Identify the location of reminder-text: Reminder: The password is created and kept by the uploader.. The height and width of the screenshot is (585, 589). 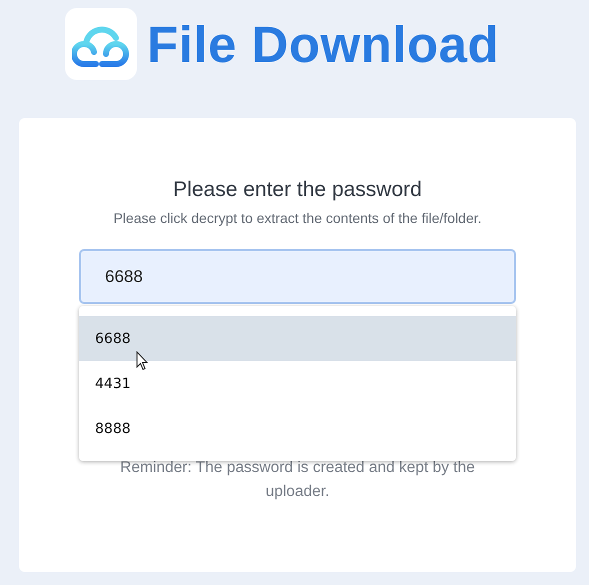
(297, 480).